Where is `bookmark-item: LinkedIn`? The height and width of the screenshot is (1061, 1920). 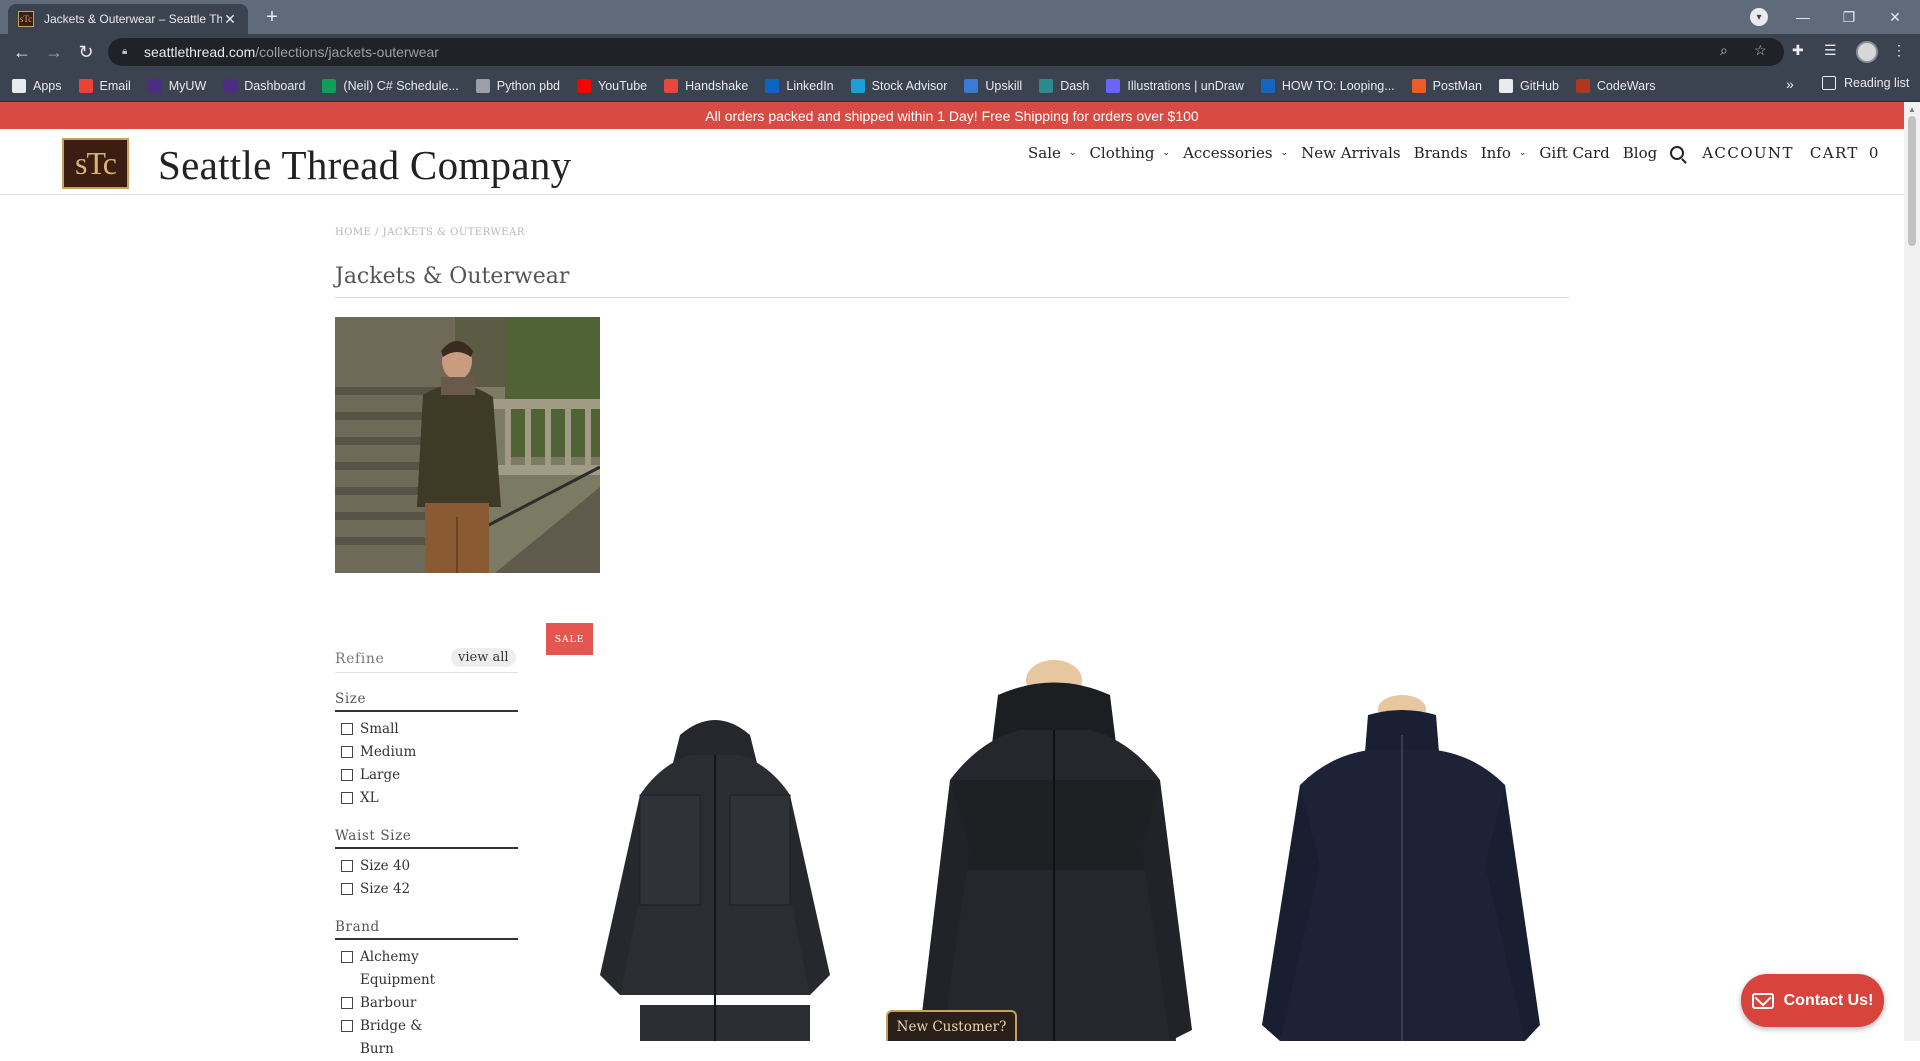
bookmark-item: LinkedIn is located at coordinates (799, 85).